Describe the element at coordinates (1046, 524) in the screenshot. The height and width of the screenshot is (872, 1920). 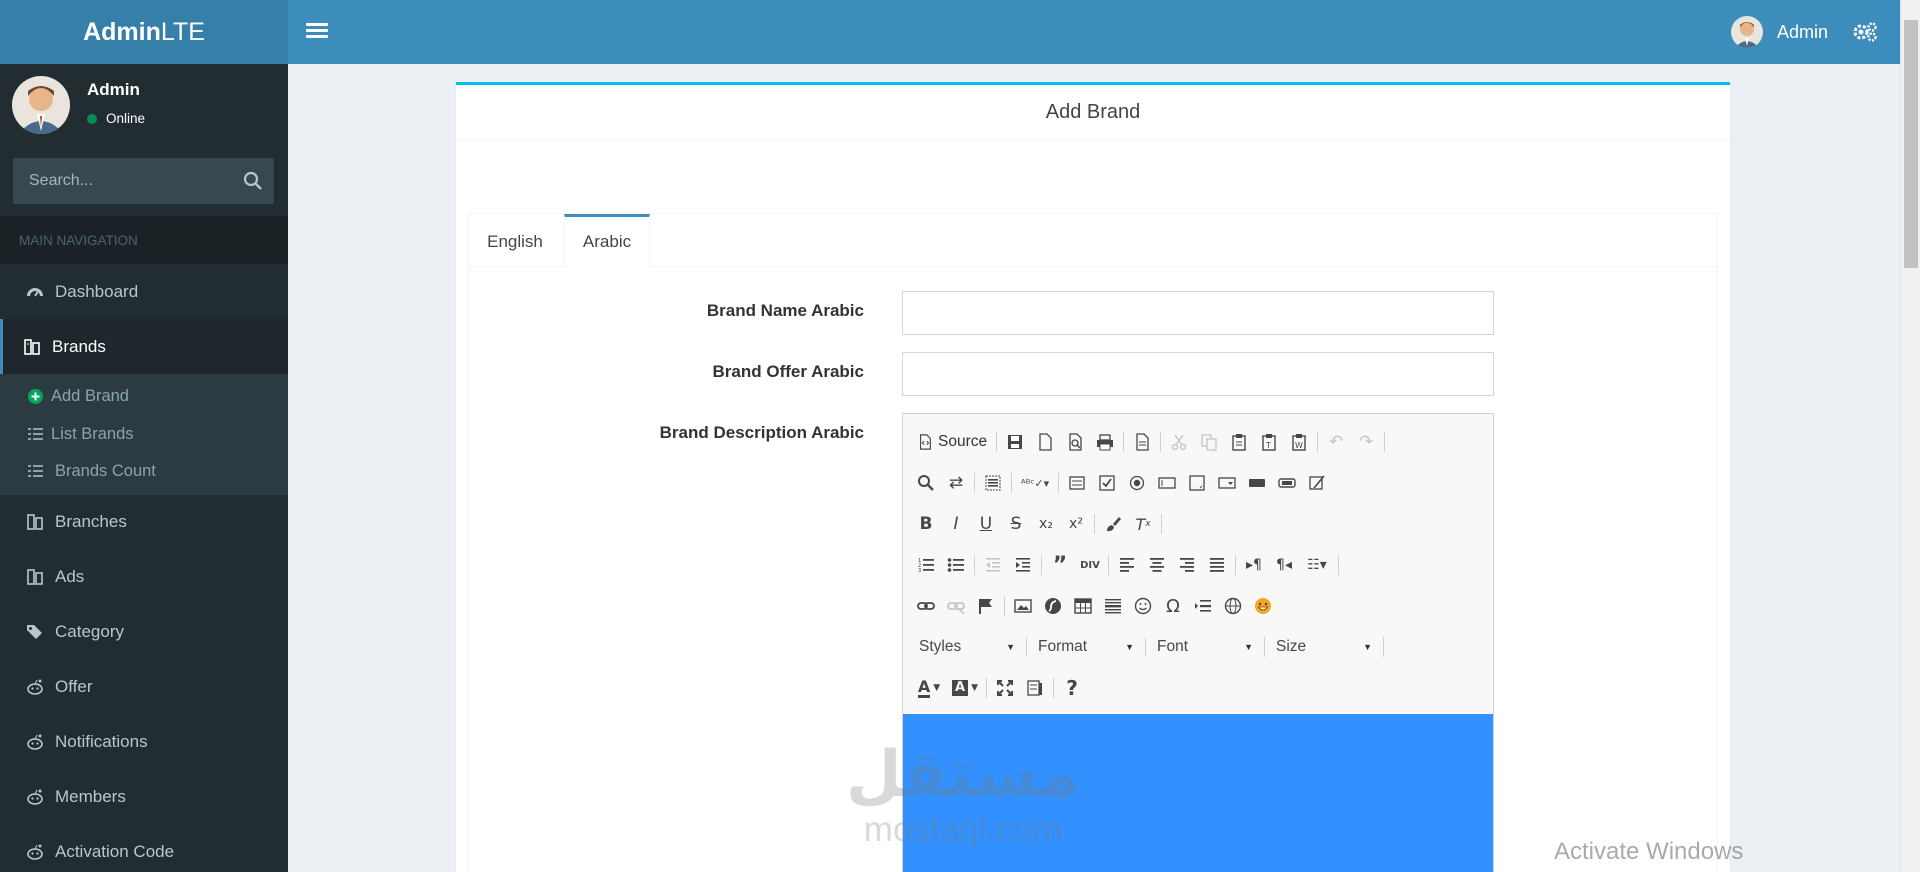
I see `subscript-icon: x₂` at that location.